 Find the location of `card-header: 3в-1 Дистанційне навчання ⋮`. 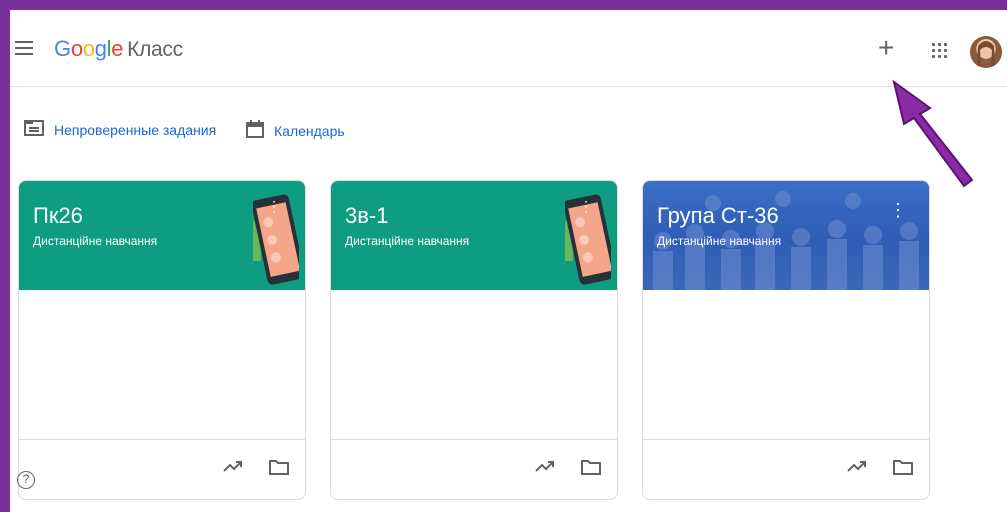

card-header: 3в-1 Дистанційне навчання ⋮ is located at coordinates (474, 235).